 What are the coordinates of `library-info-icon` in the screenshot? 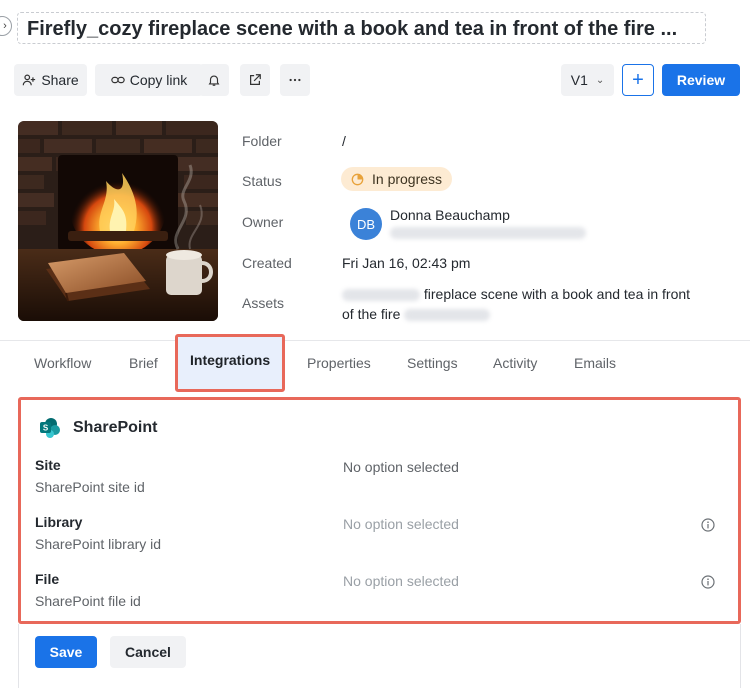 It's located at (708, 525).